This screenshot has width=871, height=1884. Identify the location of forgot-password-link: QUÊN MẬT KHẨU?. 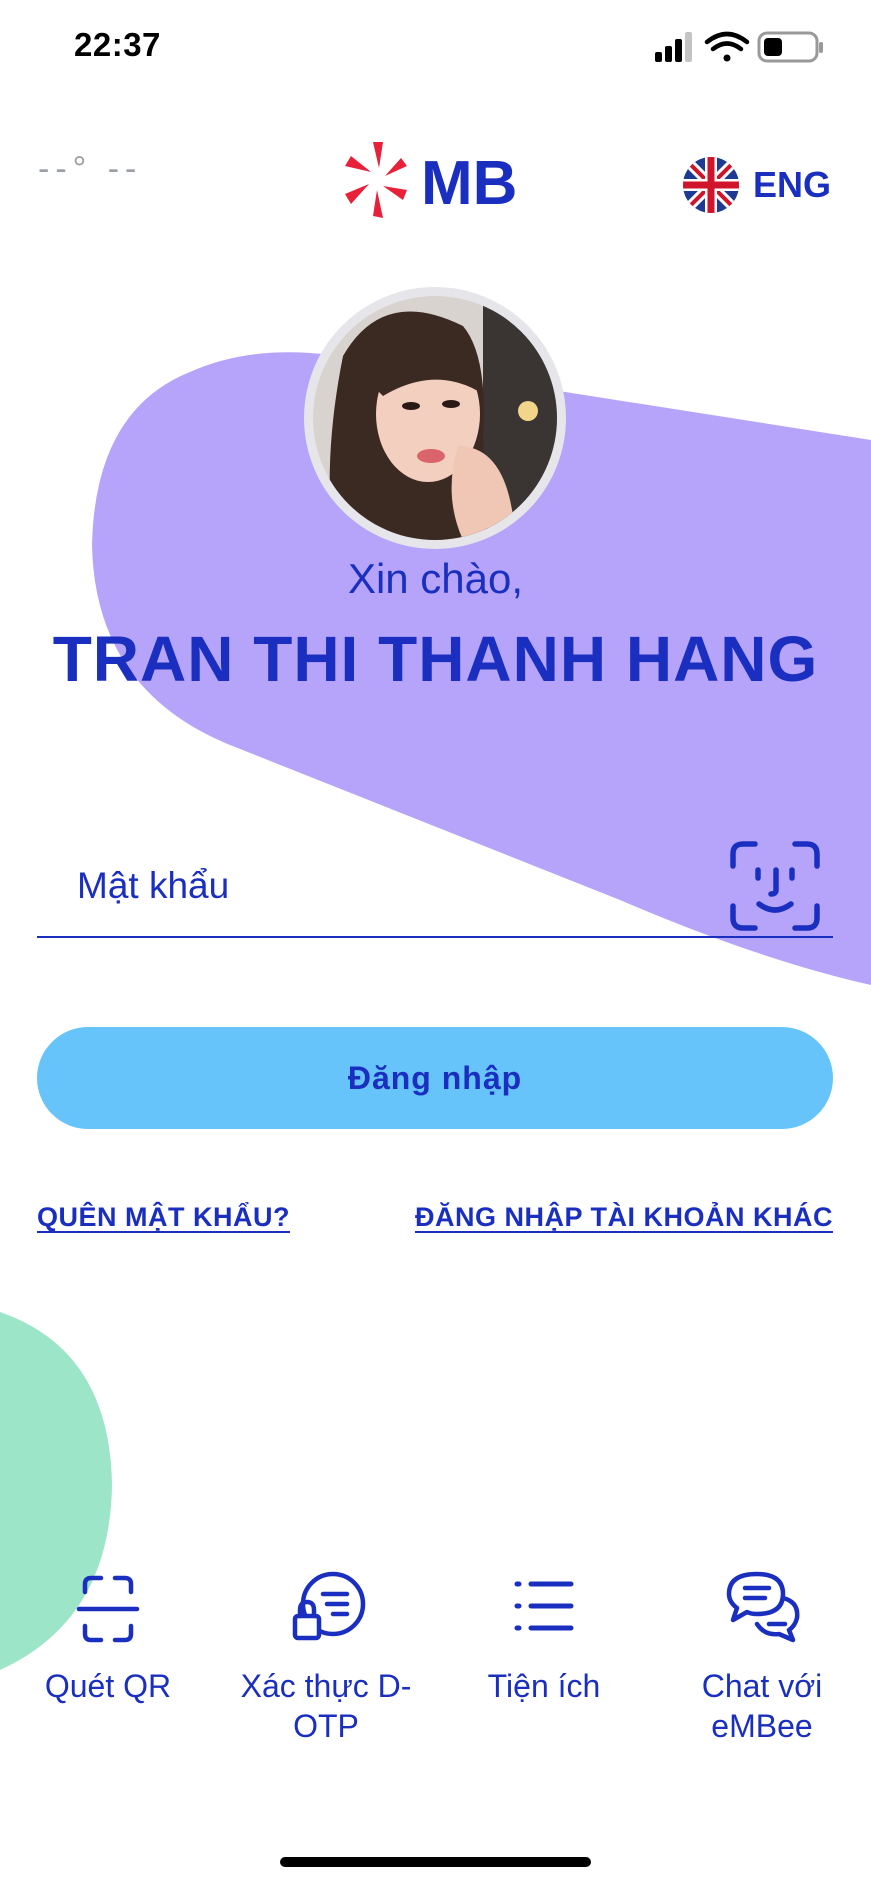
(163, 1217).